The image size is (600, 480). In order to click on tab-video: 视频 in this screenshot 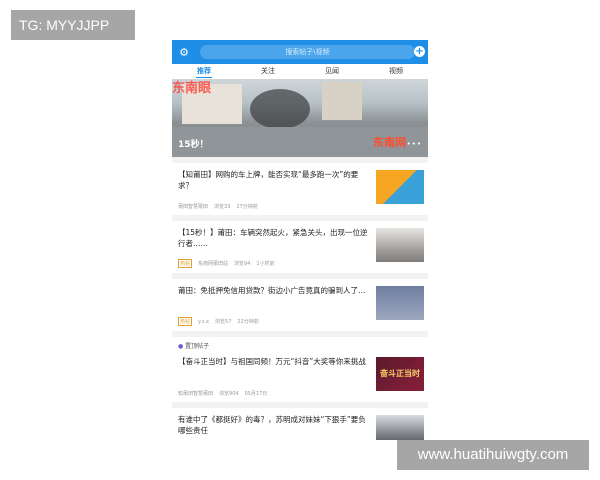, I will do `click(396, 71)`.